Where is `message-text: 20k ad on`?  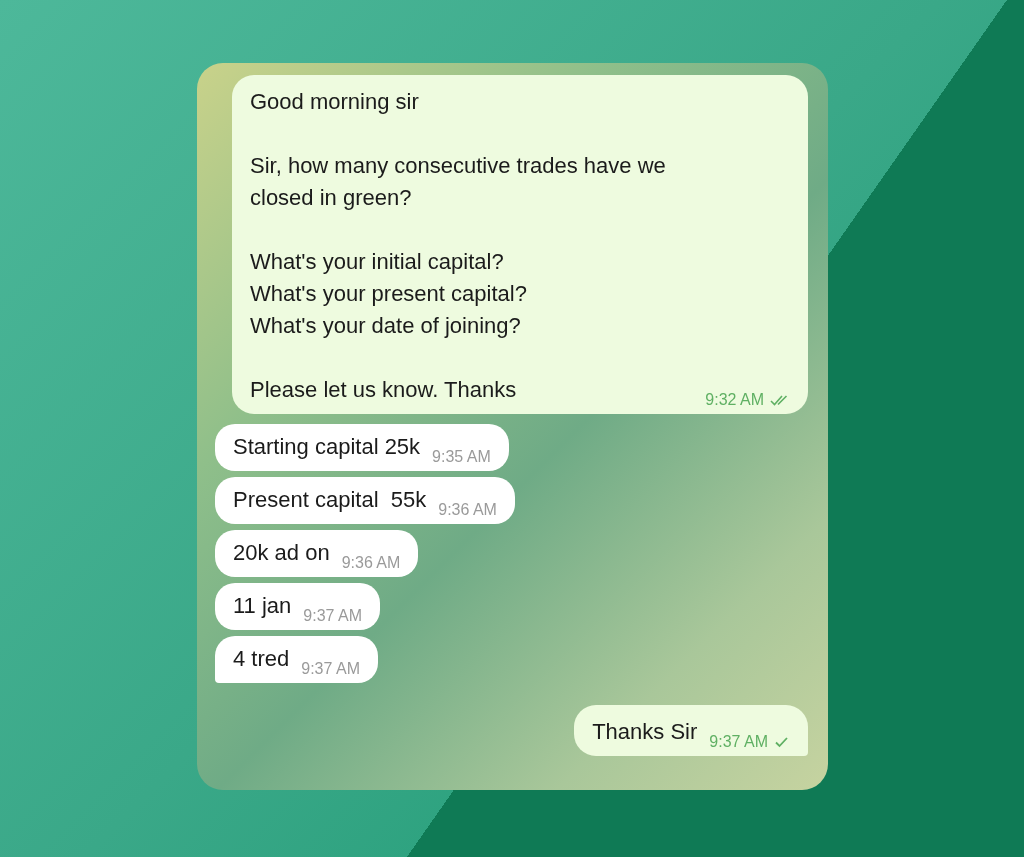
message-text: 20k ad on is located at coordinates (281, 553).